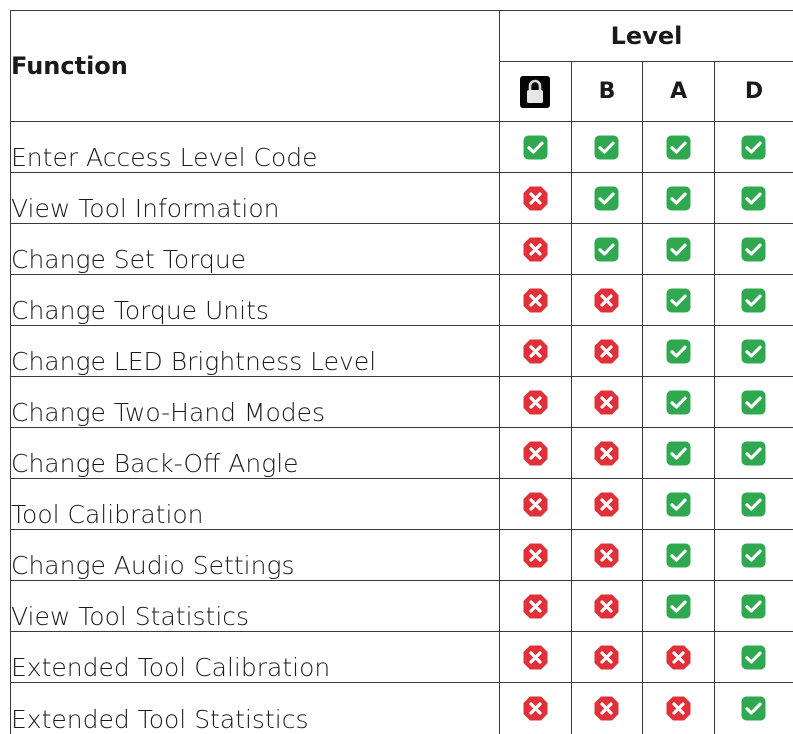 The width and height of the screenshot is (793, 734). Describe the element at coordinates (402, 198) in the screenshot. I see `table-row: View Tool Information` at that location.